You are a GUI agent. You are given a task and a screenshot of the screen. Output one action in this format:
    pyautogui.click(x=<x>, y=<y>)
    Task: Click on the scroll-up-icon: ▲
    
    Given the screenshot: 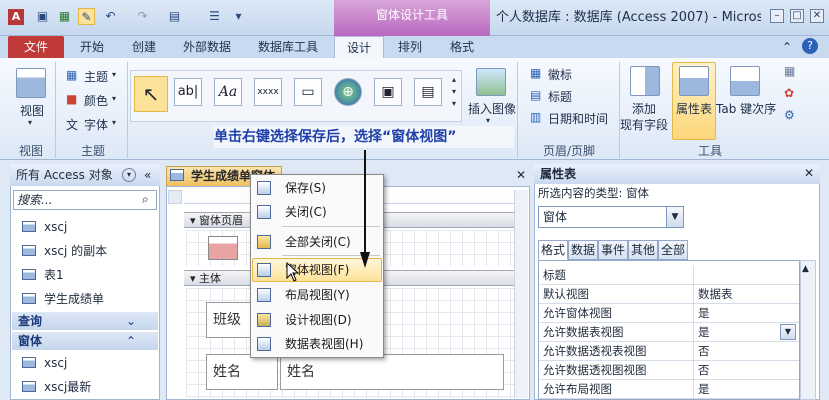 What is the action you would take?
    pyautogui.click(x=805, y=269)
    